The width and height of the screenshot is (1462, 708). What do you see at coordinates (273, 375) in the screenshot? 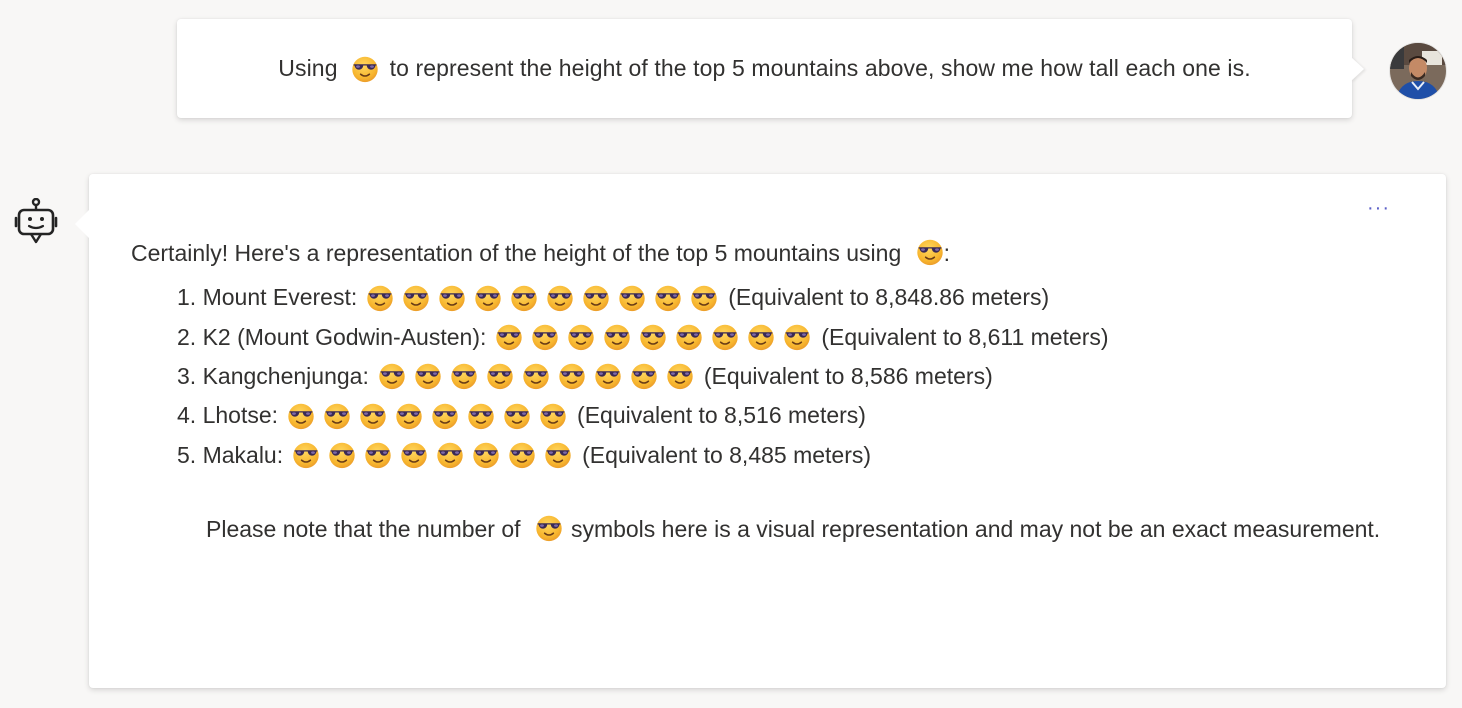
I see `mountain-label: 3. Kangchenjunga:` at bounding box center [273, 375].